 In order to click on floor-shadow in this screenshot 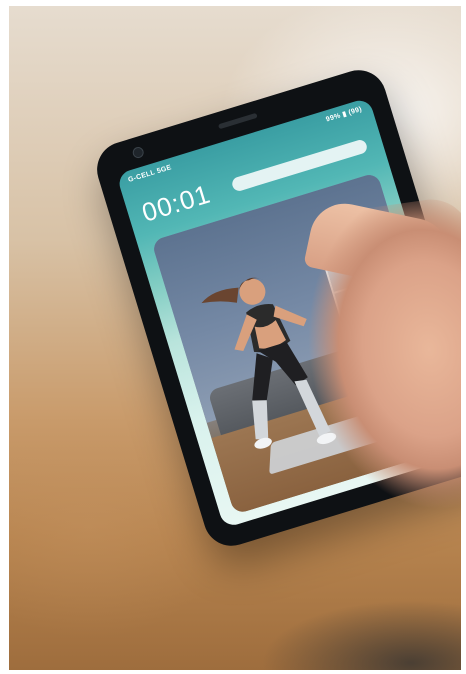, I will do `click(361, 635)`.